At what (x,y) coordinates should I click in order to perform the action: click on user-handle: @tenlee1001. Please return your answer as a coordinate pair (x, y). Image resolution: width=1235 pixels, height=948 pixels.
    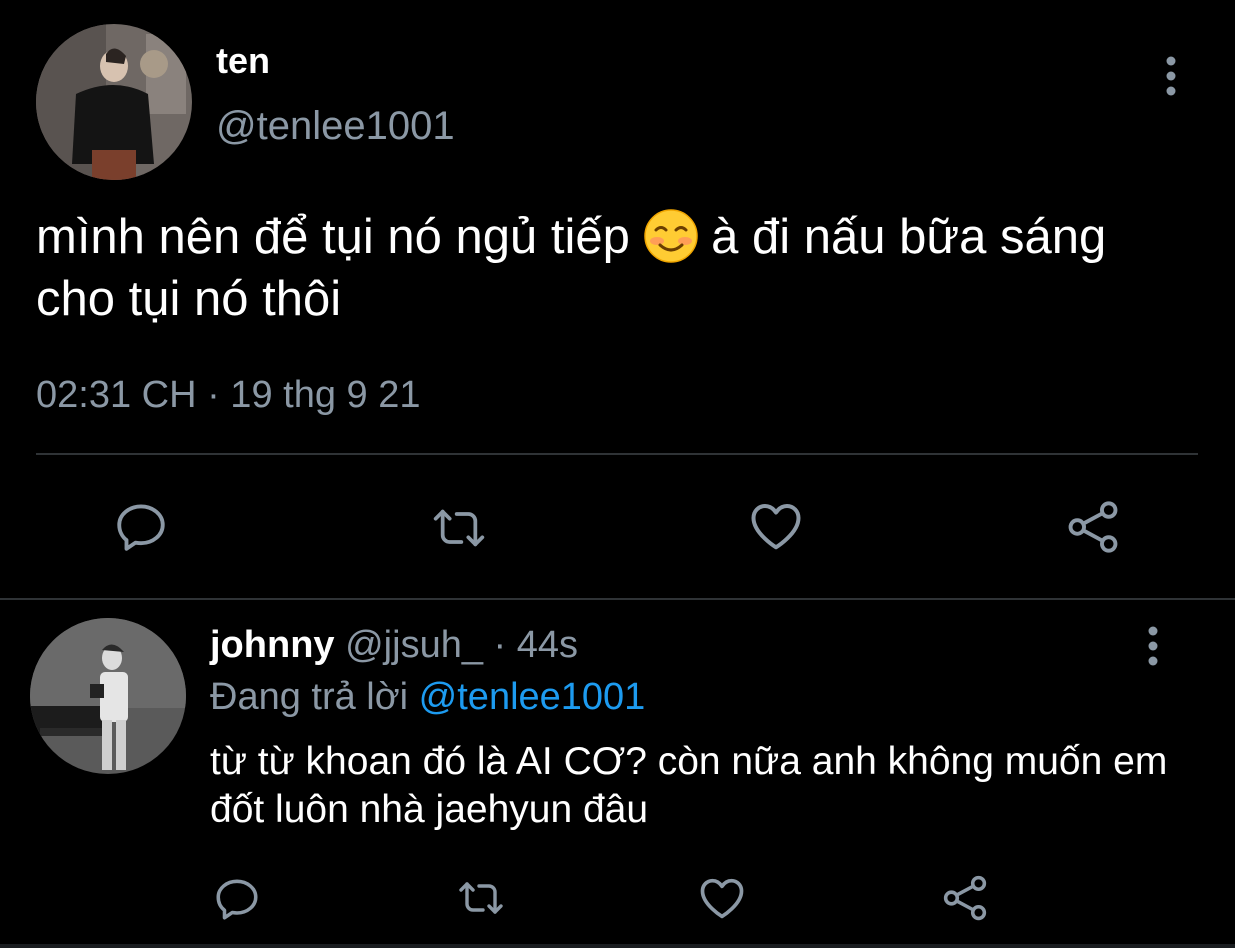
    Looking at the image, I should click on (335, 126).